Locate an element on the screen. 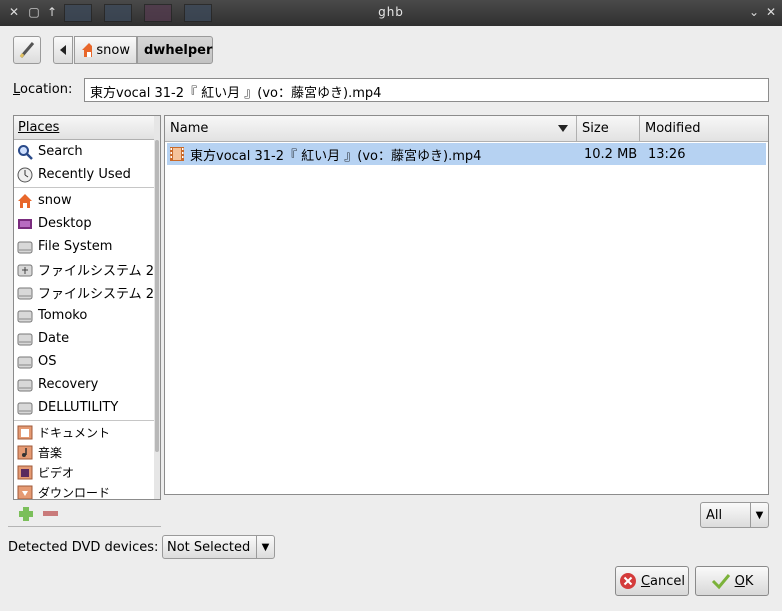 The width and height of the screenshot is (782, 611). sidebar-item-label: 音楽 is located at coordinates (50, 452).